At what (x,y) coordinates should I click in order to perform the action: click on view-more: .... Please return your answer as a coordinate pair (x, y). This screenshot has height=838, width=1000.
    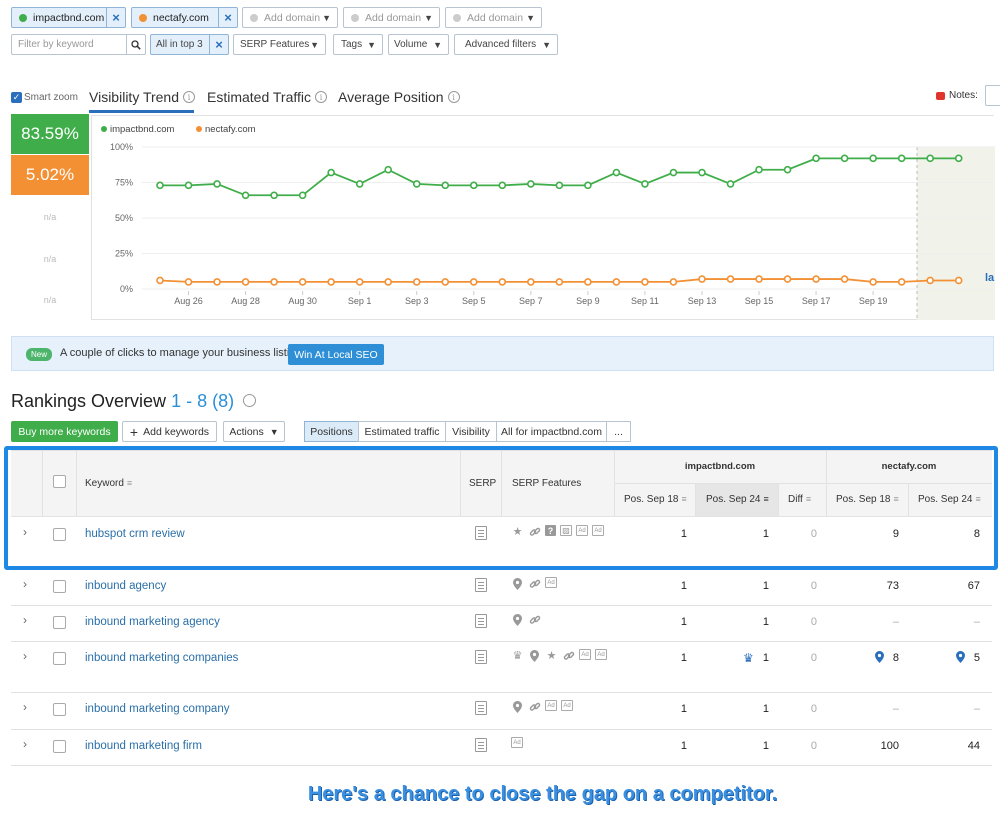
    Looking at the image, I should click on (618, 431).